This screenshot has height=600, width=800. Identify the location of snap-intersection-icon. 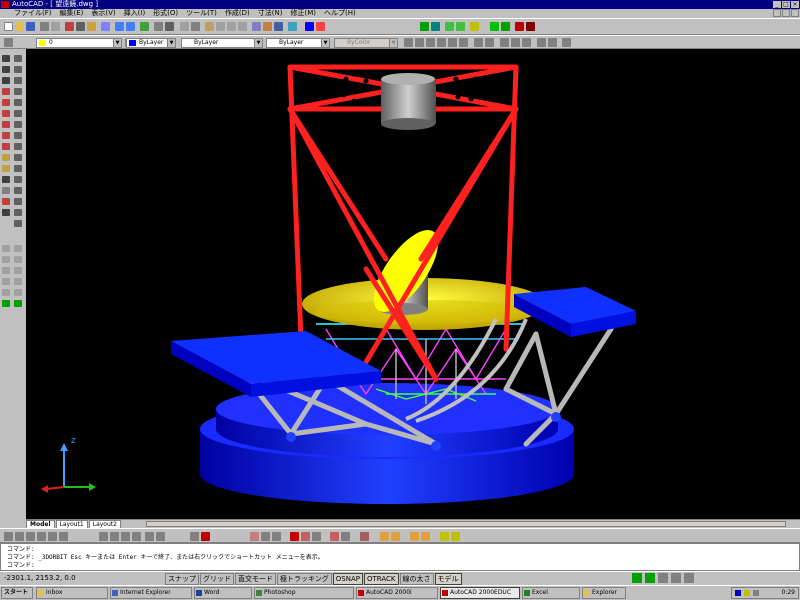
(276, 536).